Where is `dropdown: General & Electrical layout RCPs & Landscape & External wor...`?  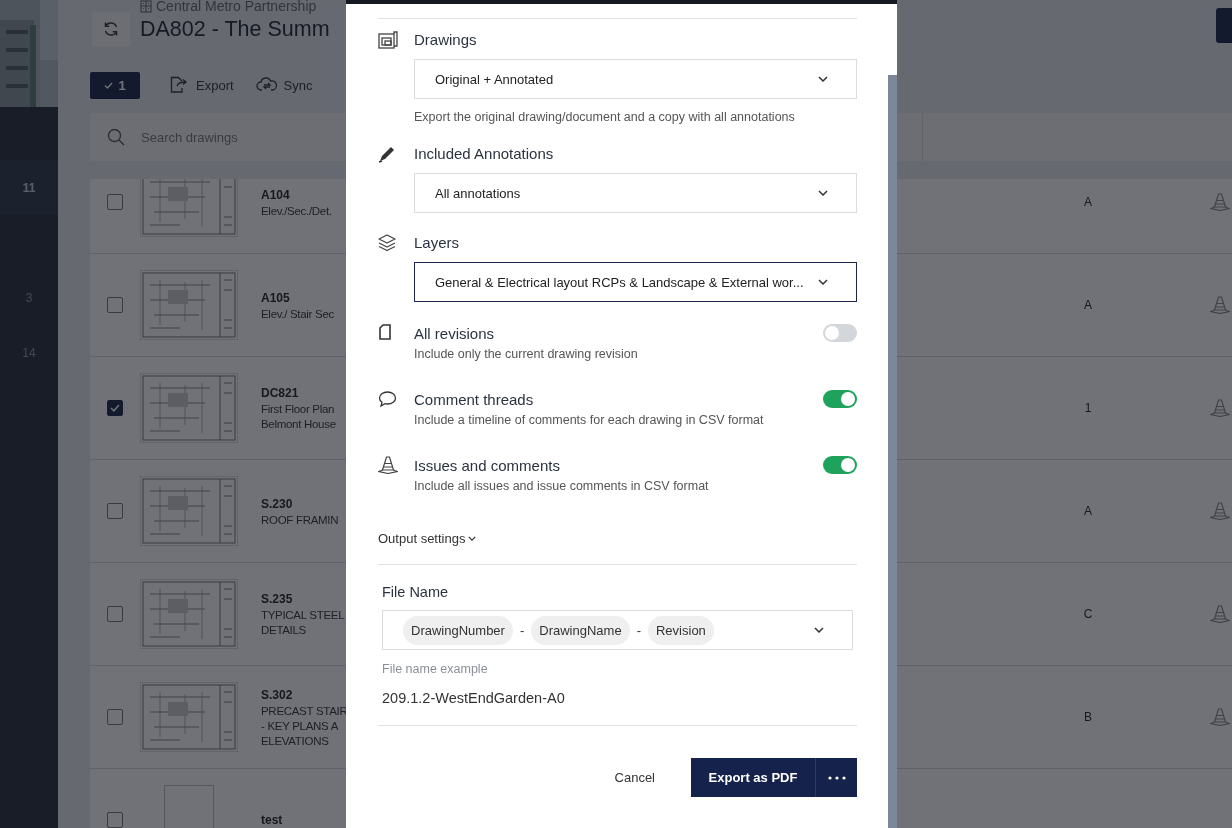
dropdown: General & Electrical layout RCPs & Landscape & External wor... is located at coordinates (635, 282).